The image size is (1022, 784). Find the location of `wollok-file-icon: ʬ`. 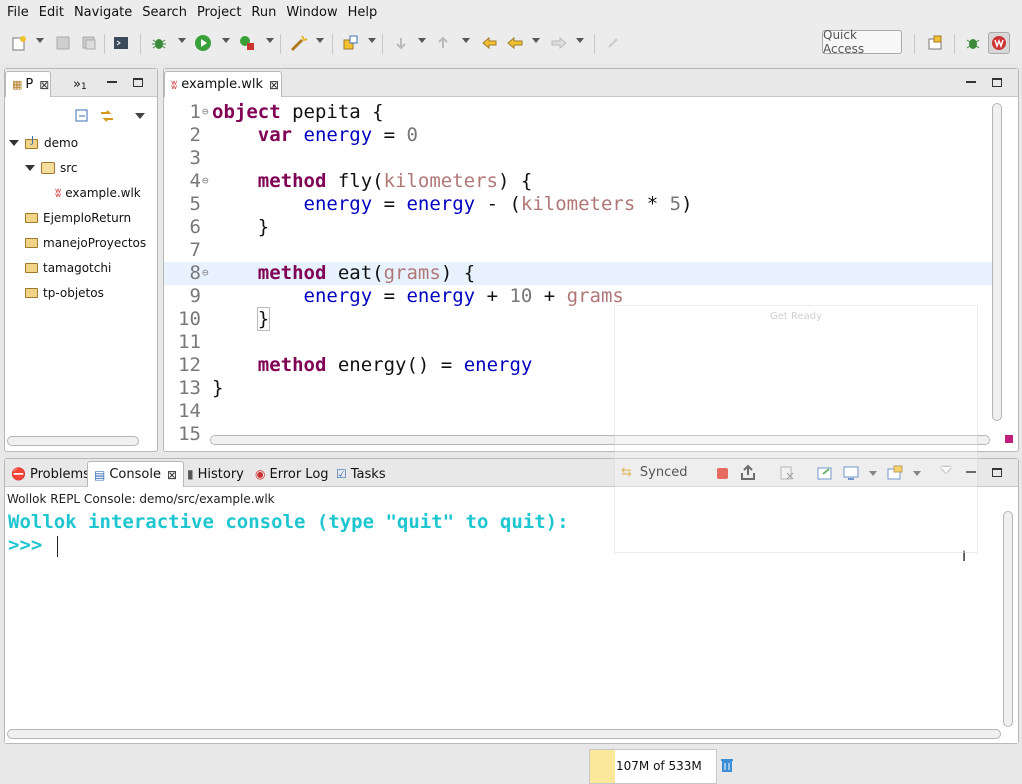

wollok-file-icon: ʬ is located at coordinates (58, 193).